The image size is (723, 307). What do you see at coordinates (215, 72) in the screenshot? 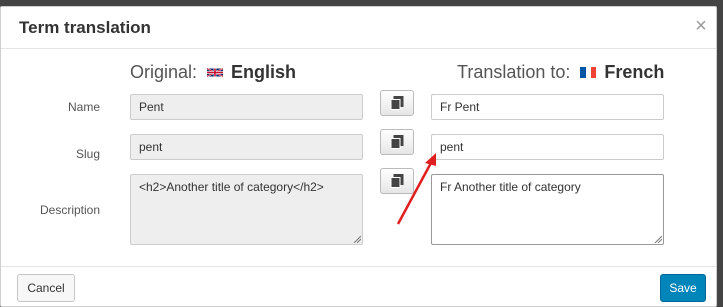
I see `uk-flag-icon` at bounding box center [215, 72].